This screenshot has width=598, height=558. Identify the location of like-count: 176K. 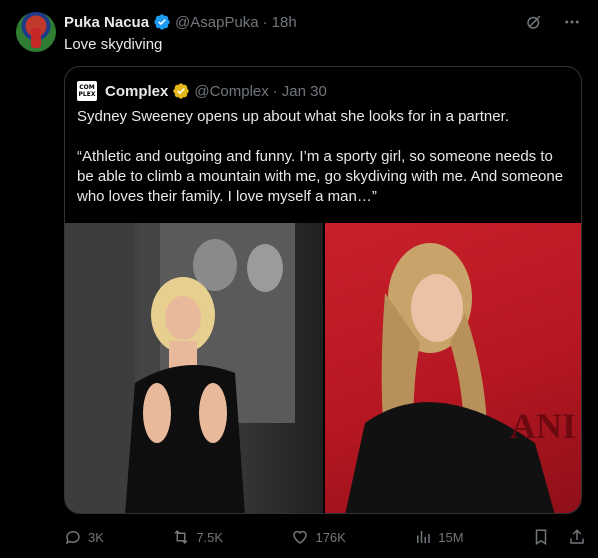
(330, 537).